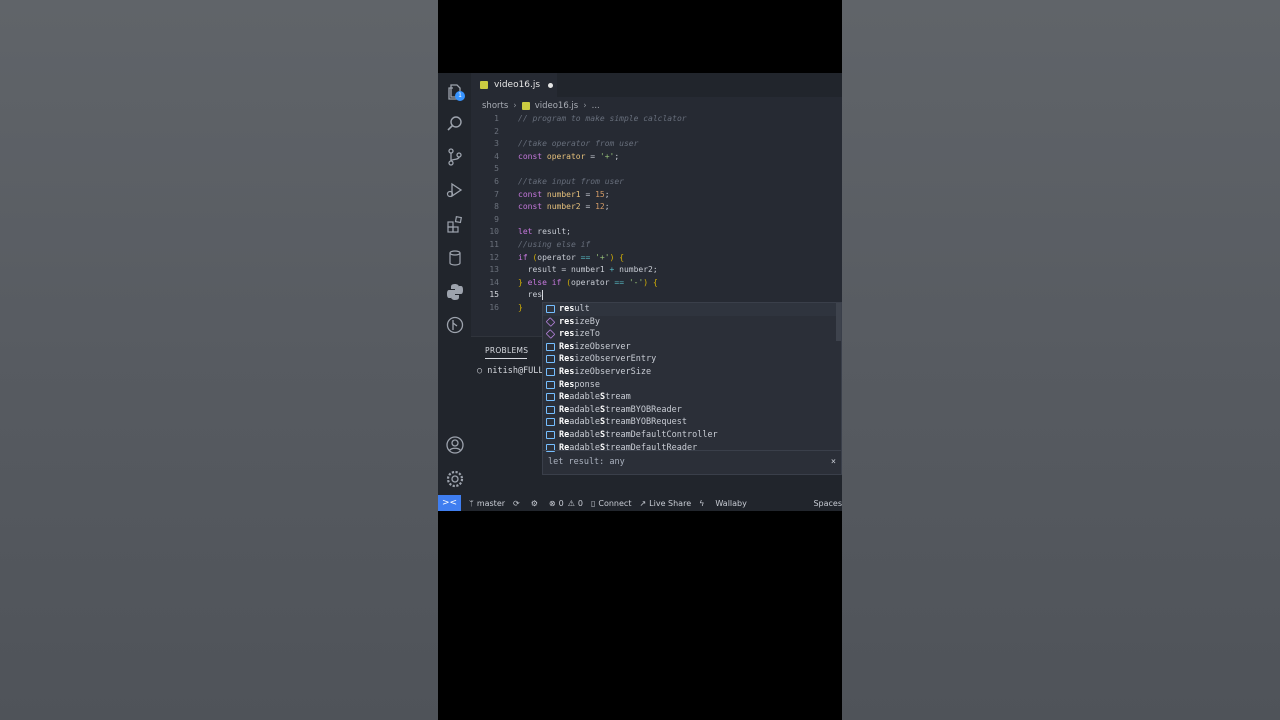 The width and height of the screenshot is (1280, 720). Describe the element at coordinates (514, 85) in the screenshot. I see `tab-video16-js: video16.js` at that location.